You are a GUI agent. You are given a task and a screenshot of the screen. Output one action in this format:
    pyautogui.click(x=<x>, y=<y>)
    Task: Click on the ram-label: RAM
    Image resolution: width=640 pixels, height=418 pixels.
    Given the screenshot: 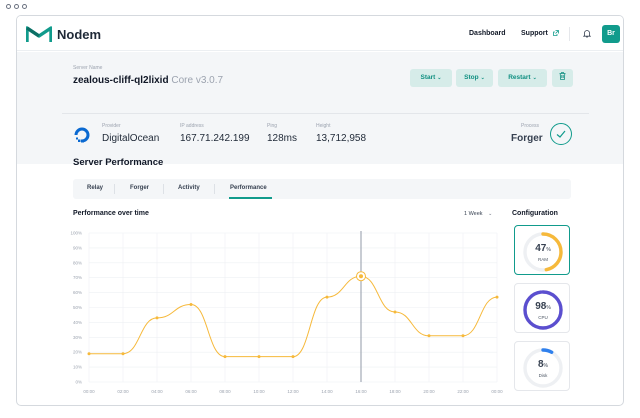 What is the action you would take?
    pyautogui.click(x=543, y=259)
    